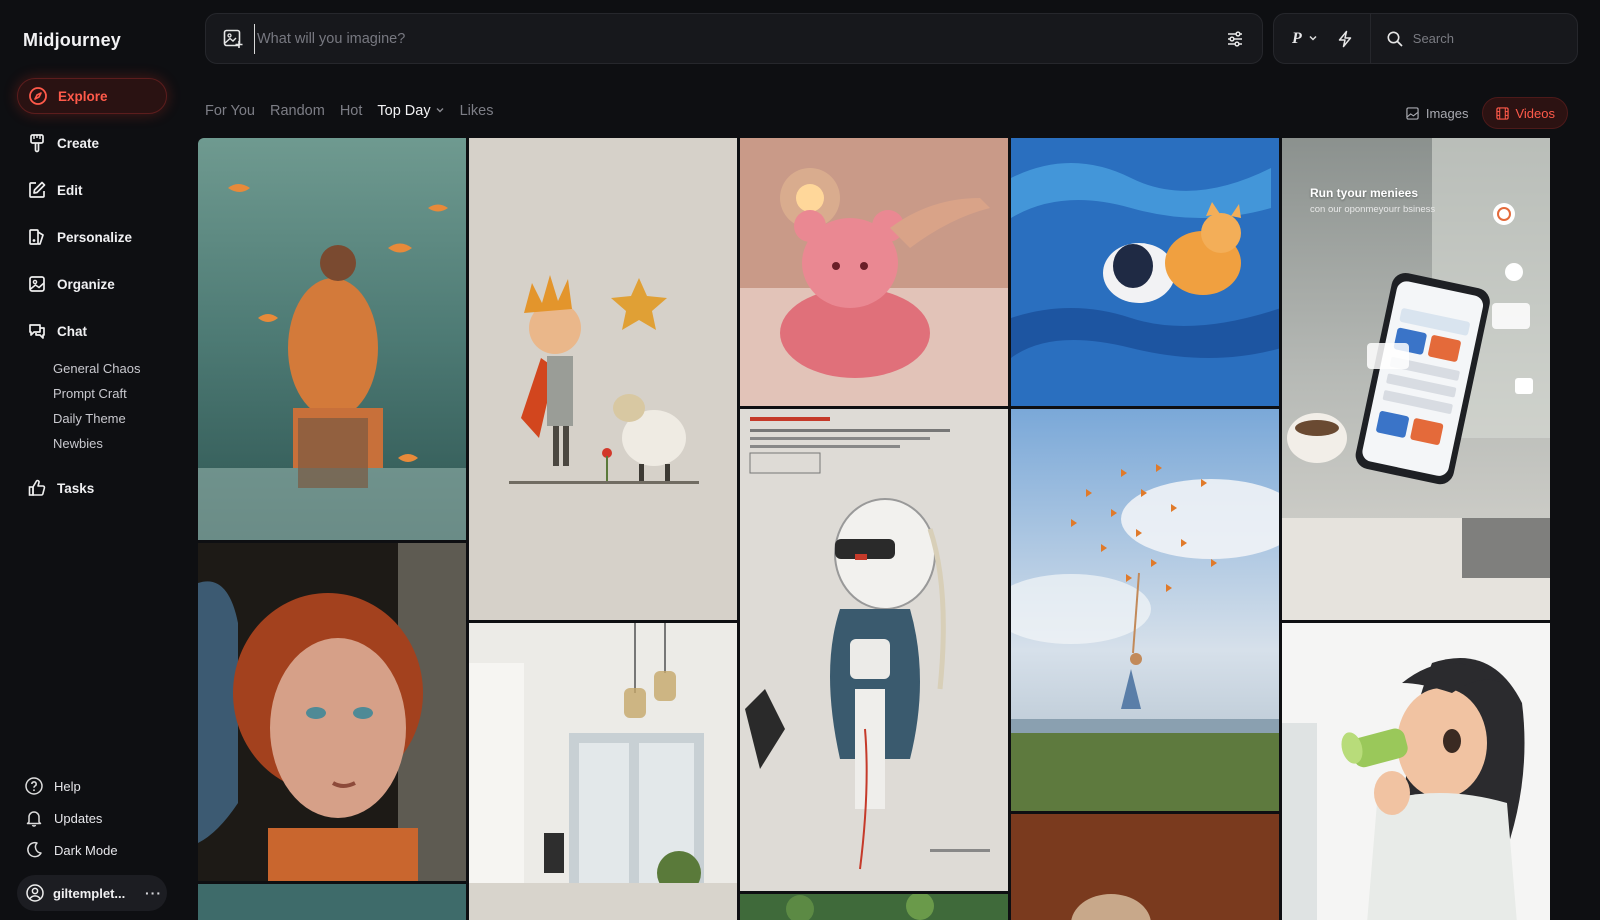  Describe the element at coordinates (230, 111) in the screenshot. I see `filter-for-you: For You` at that location.